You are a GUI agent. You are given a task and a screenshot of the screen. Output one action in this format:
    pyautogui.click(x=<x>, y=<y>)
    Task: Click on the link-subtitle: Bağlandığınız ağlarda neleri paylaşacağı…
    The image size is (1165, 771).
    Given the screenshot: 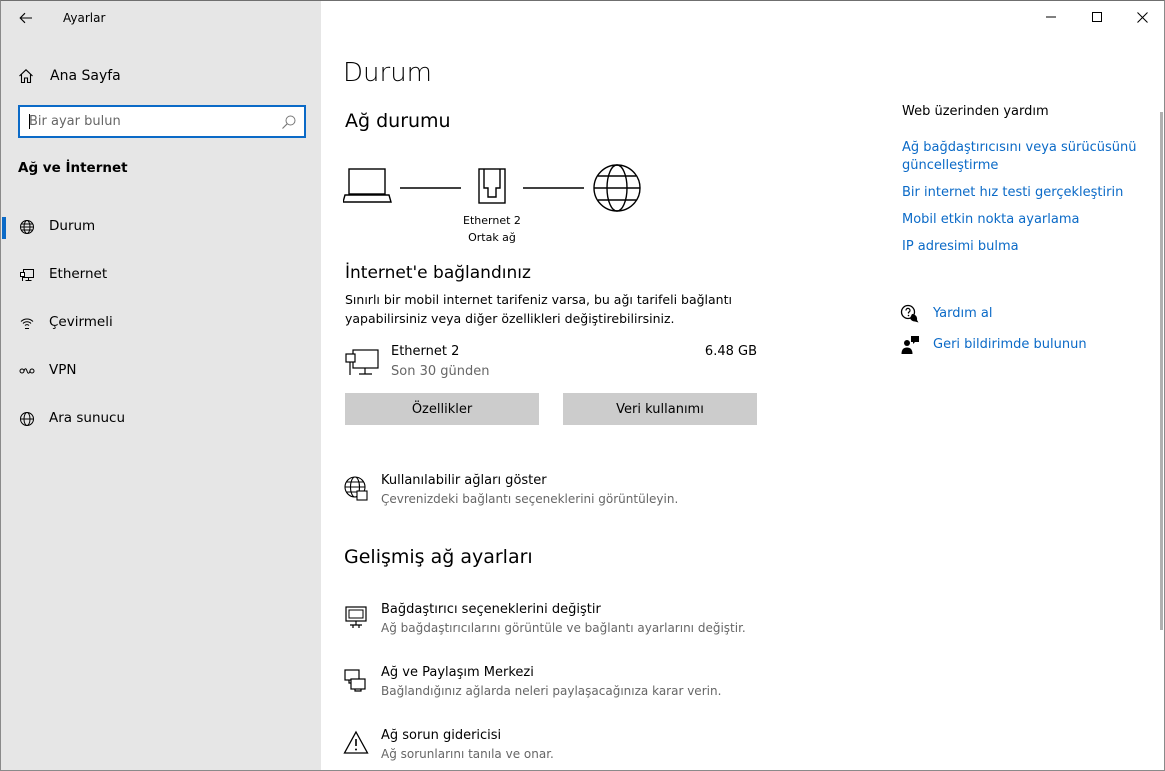 What is the action you would take?
    pyautogui.click(x=551, y=691)
    